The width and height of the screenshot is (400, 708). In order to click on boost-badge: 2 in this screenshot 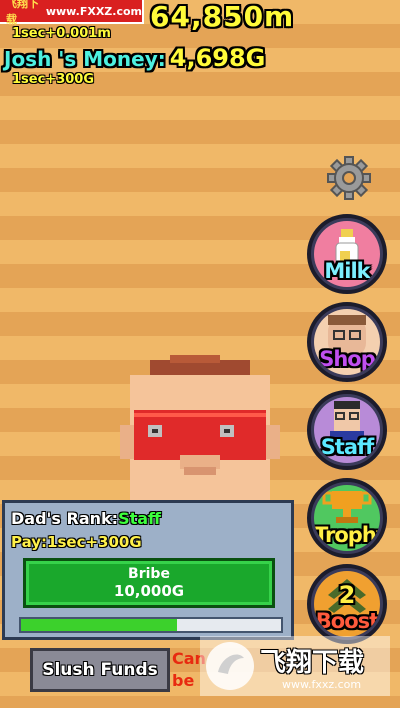, I will do `click(347, 595)`.